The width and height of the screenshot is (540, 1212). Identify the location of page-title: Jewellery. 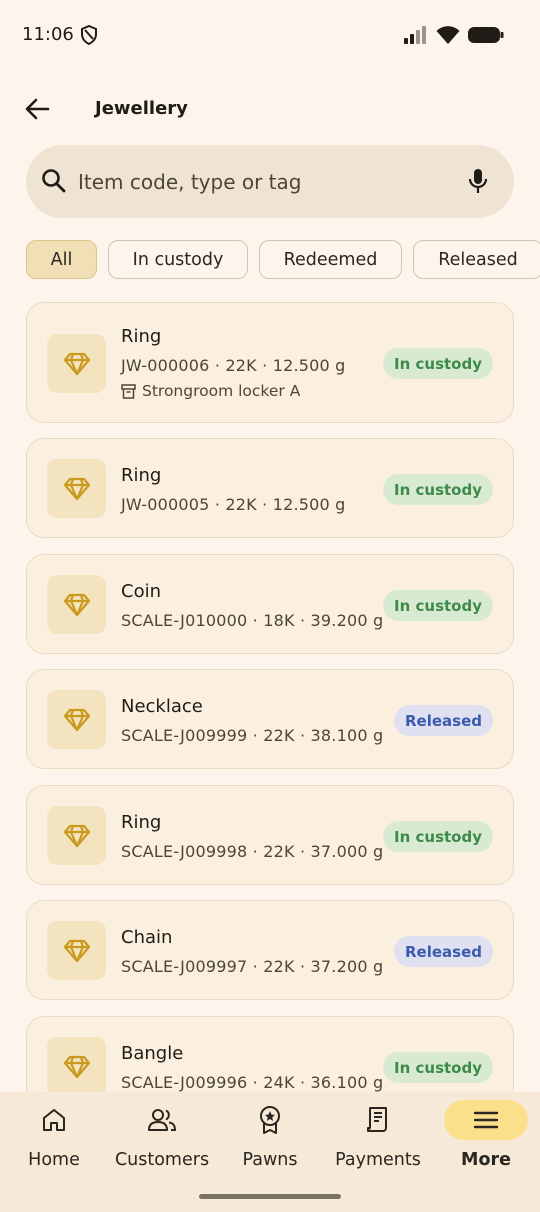
(141, 108).